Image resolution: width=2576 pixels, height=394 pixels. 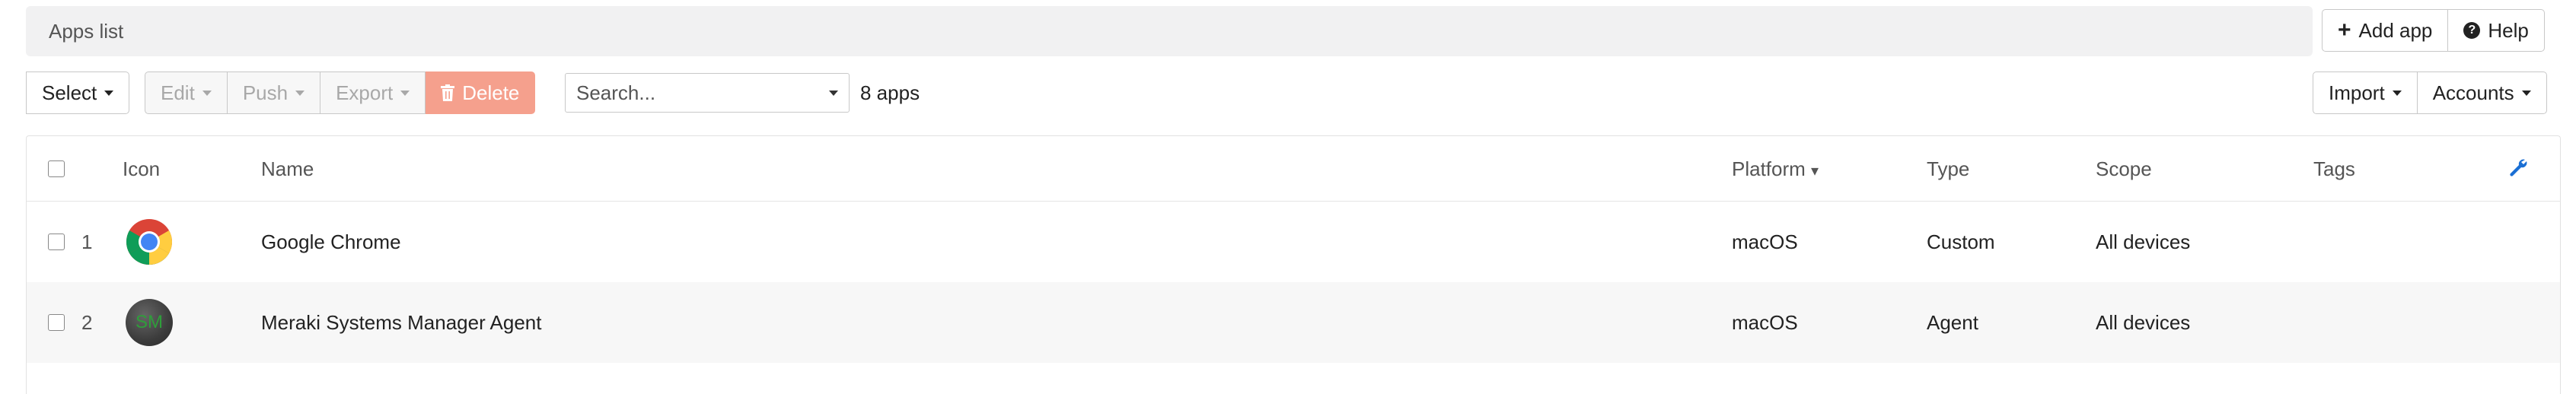 I want to click on top-actions: + Add app ? Help, so click(x=2433, y=31).